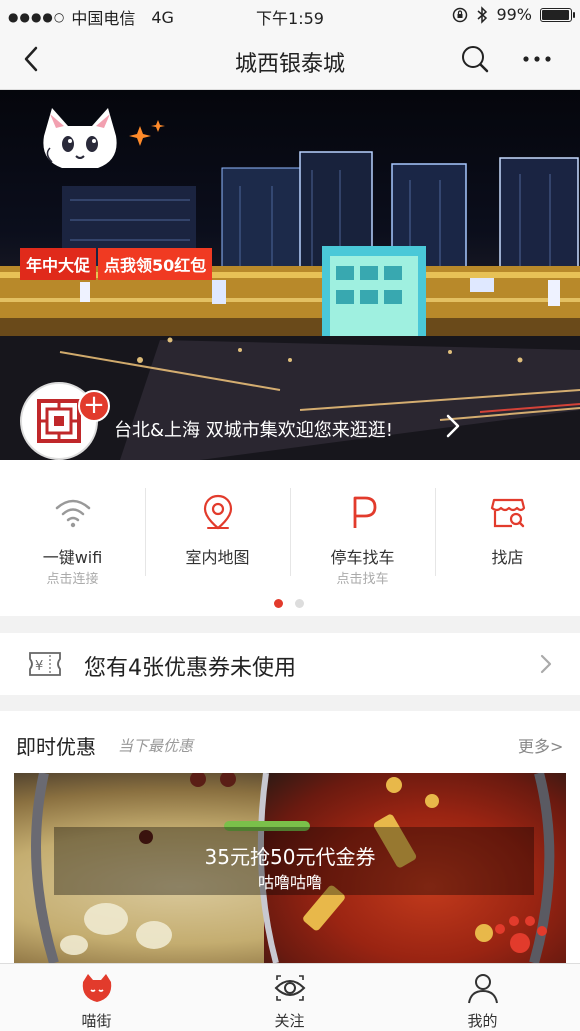 This screenshot has height=1031, width=580. I want to click on banner-caption: 台北&上海 双城市集欢迎您来逛逛!, so click(253, 430).